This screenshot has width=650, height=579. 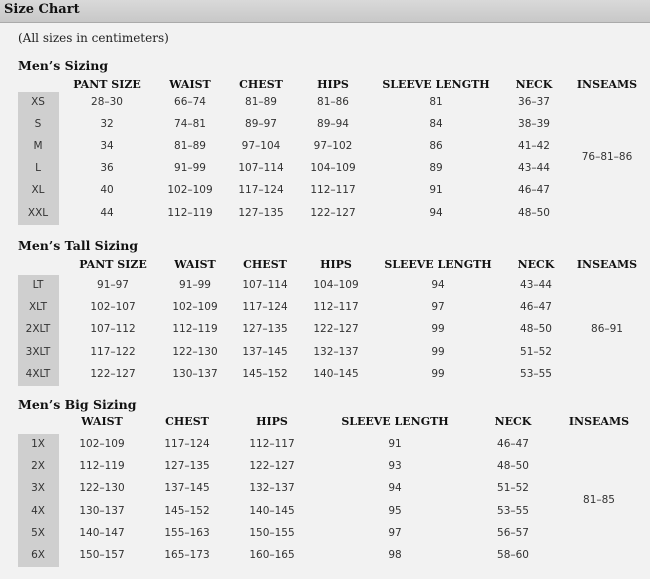 I want to click on table-cell: 84, so click(x=436, y=124).